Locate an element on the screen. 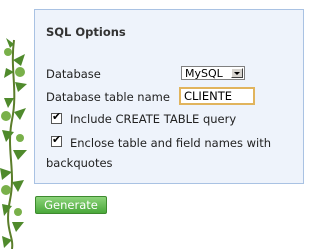  table-name-label: Database table name is located at coordinates (108, 97).